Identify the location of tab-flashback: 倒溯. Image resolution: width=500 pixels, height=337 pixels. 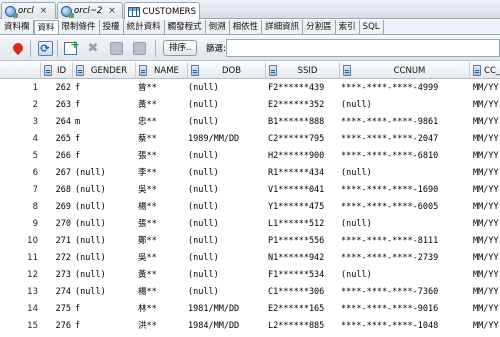
(218, 27).